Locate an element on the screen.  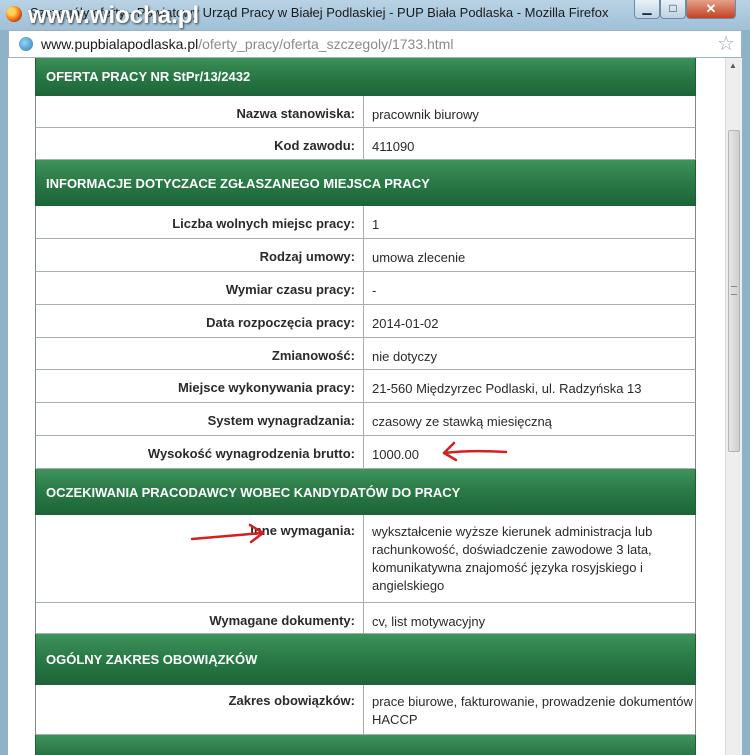
vertical-scrollbar: ▲ is located at coordinates (733, 406).